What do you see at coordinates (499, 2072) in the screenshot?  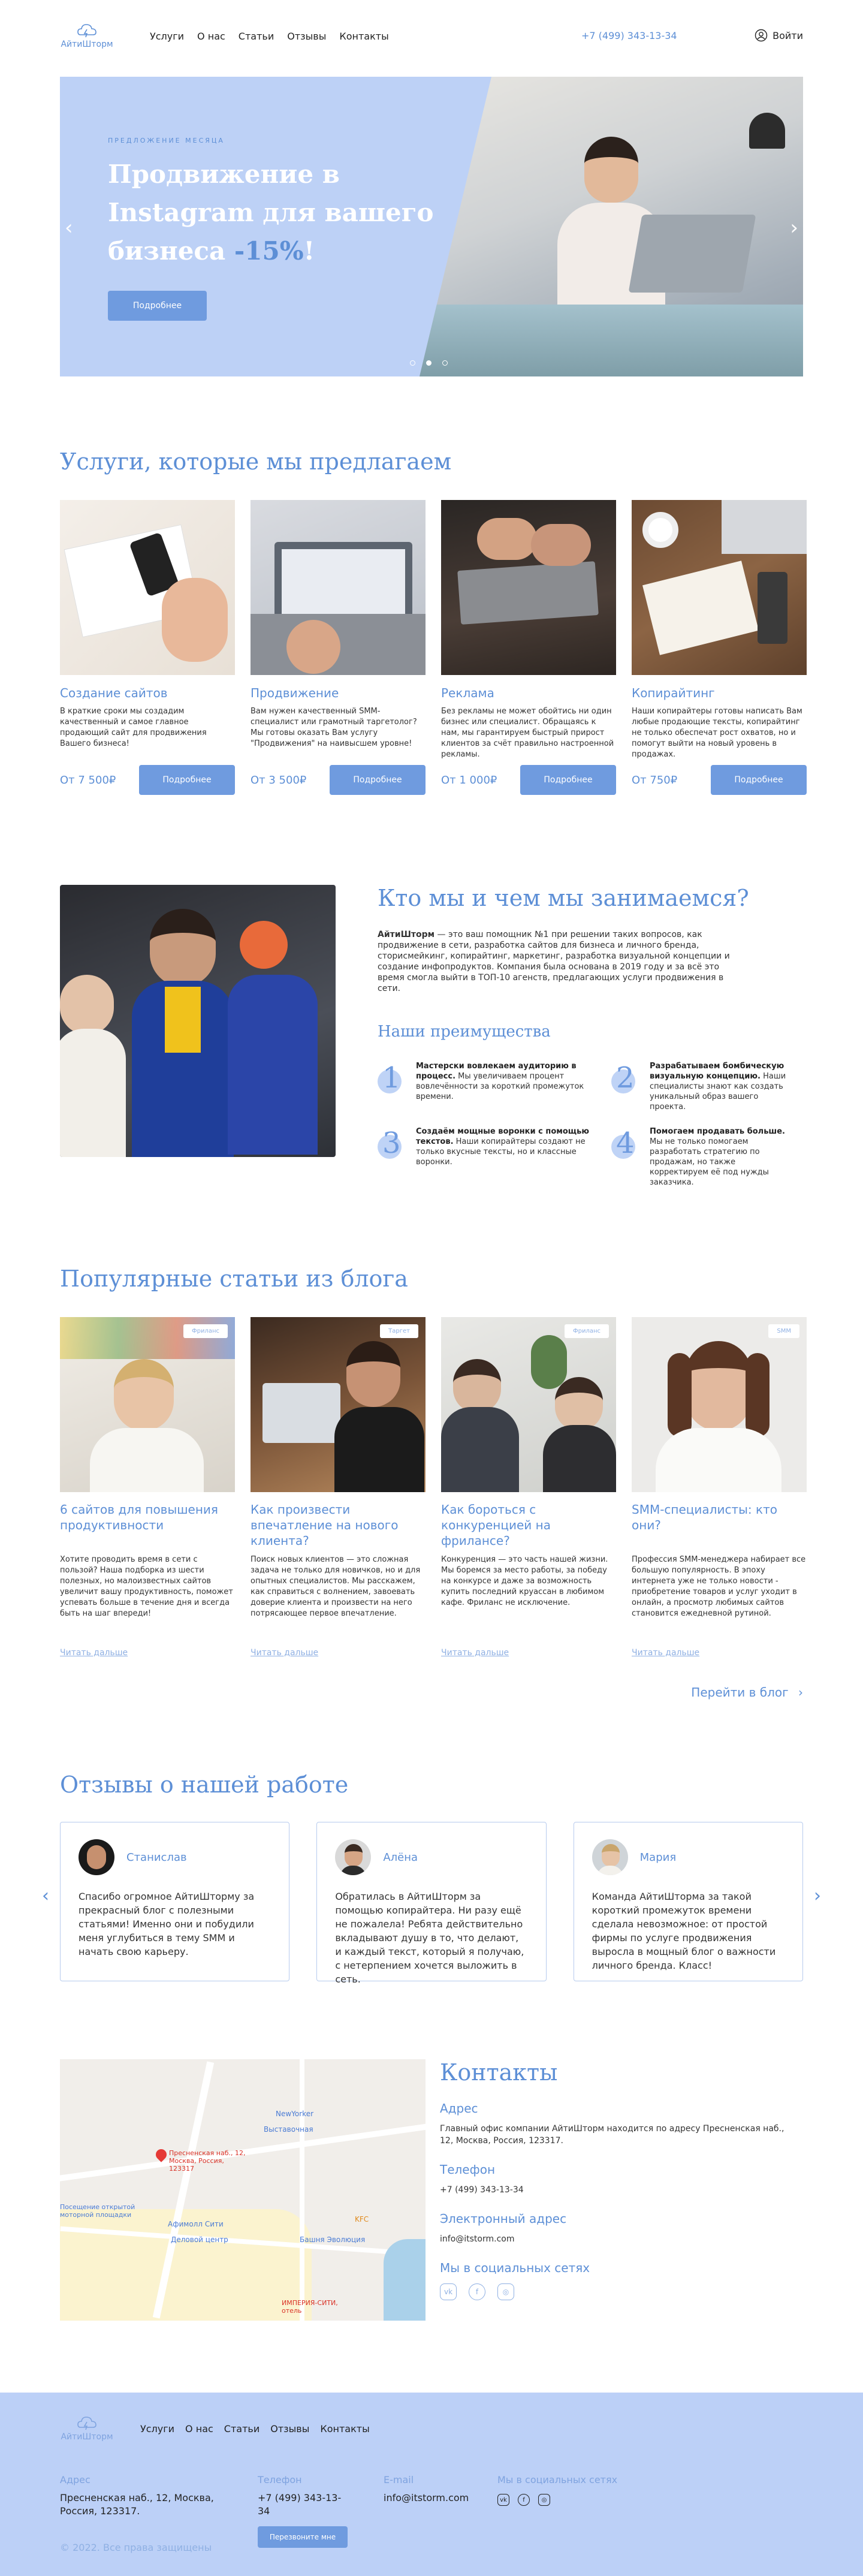 I see `contacts-title: Контакты` at bounding box center [499, 2072].